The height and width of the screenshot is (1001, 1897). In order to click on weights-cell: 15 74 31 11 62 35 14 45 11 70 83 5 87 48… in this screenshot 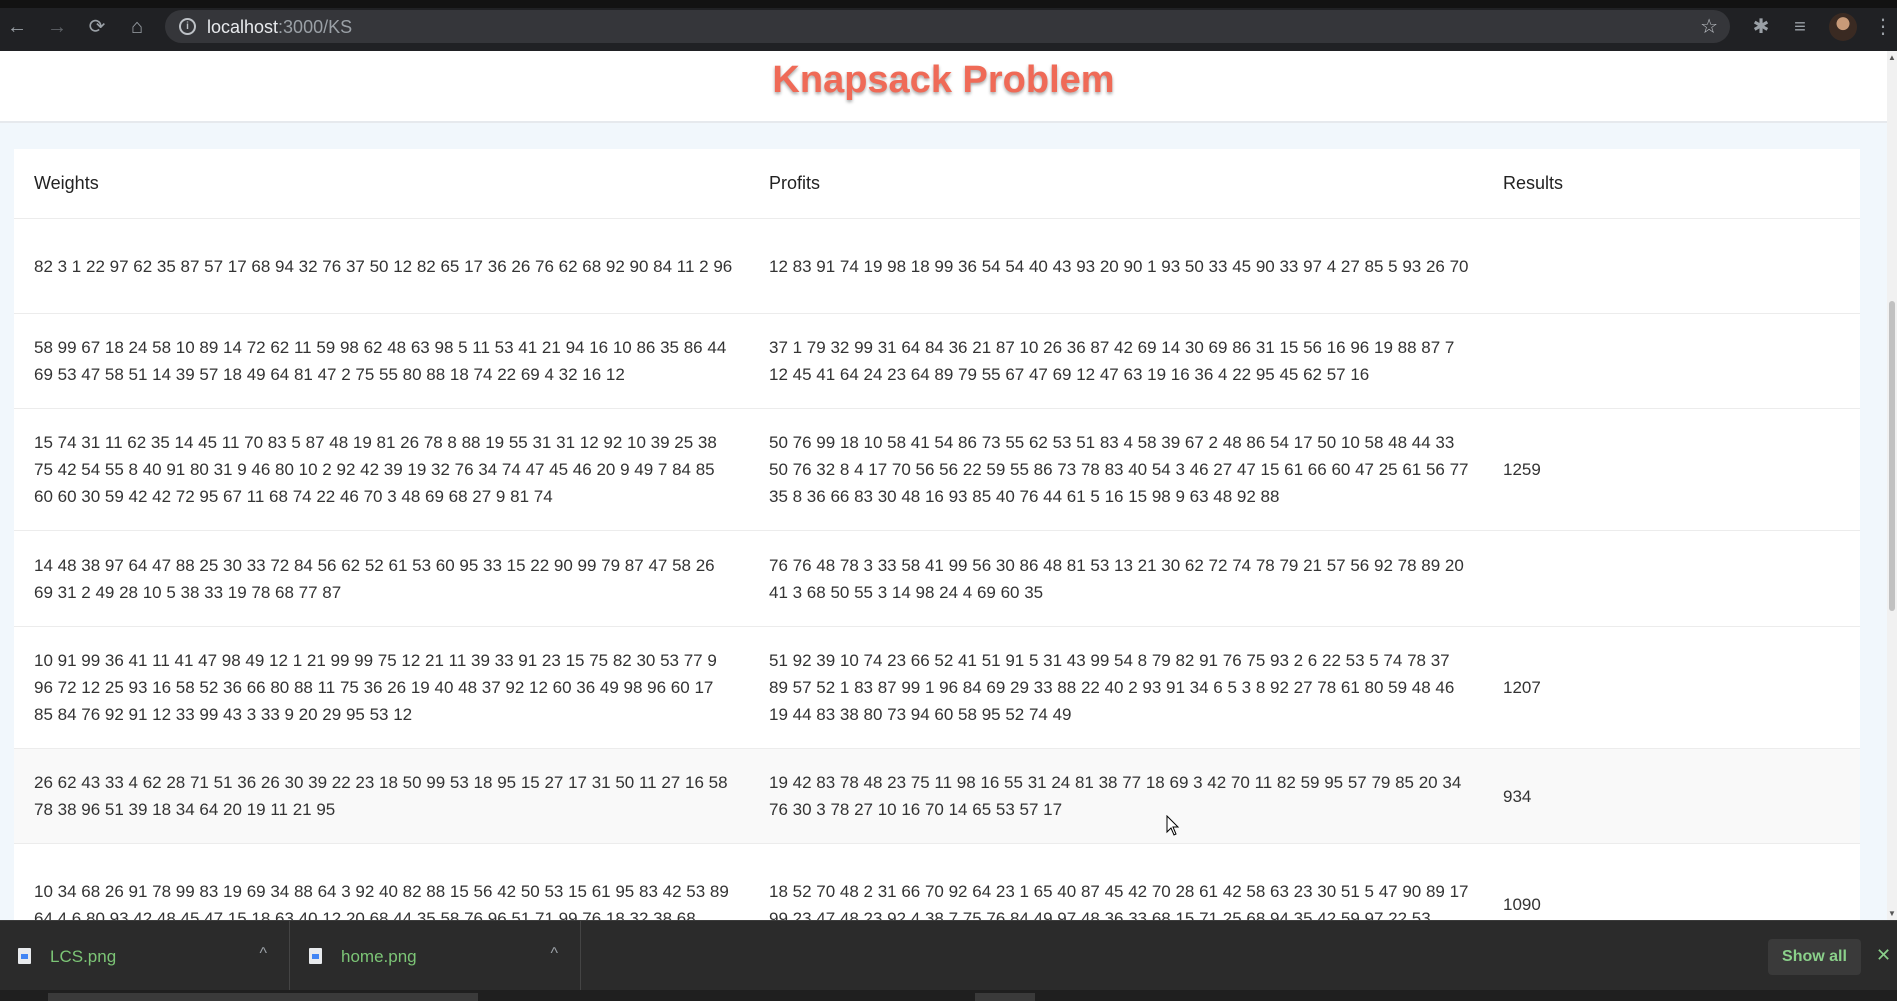, I will do `click(375, 469)`.